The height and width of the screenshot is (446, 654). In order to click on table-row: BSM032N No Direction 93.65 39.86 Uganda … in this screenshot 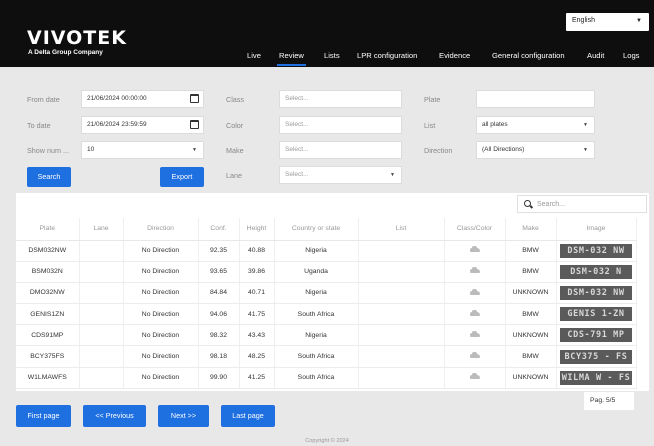, I will do `click(326, 272)`.